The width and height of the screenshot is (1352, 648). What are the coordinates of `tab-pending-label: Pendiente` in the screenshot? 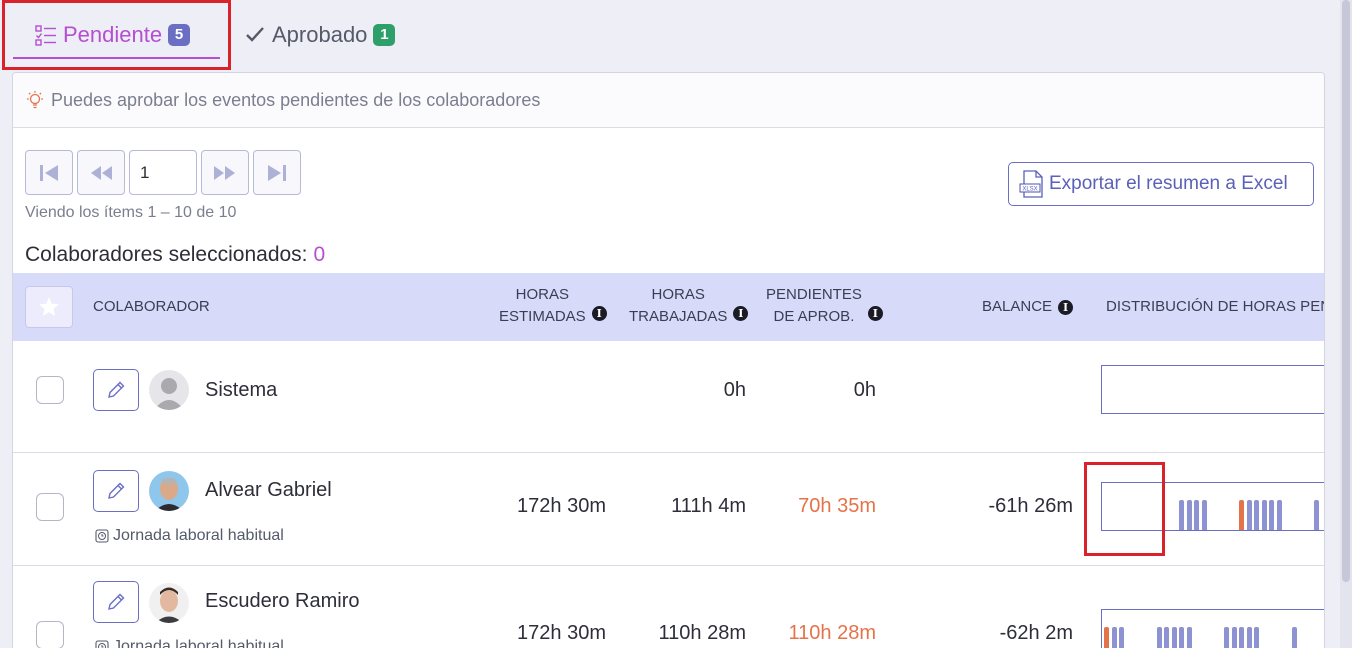 It's located at (113, 34).